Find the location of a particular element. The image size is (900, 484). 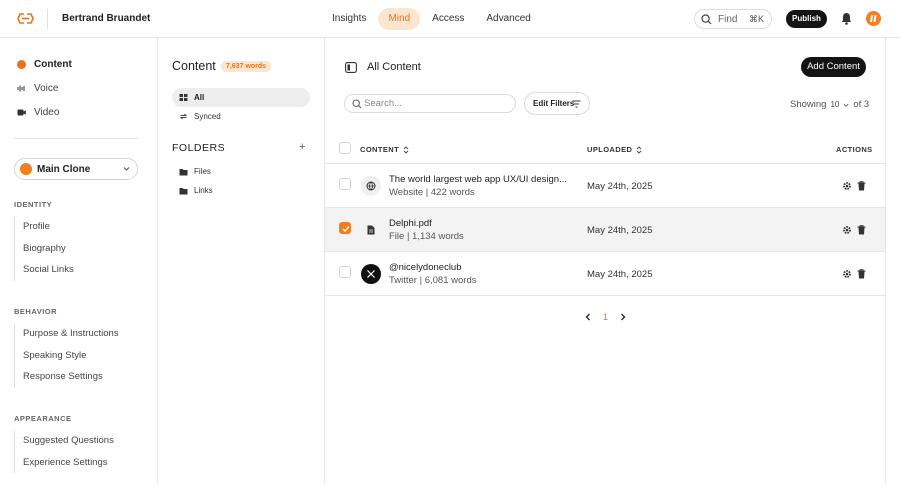

bell-icon is located at coordinates (846, 18).